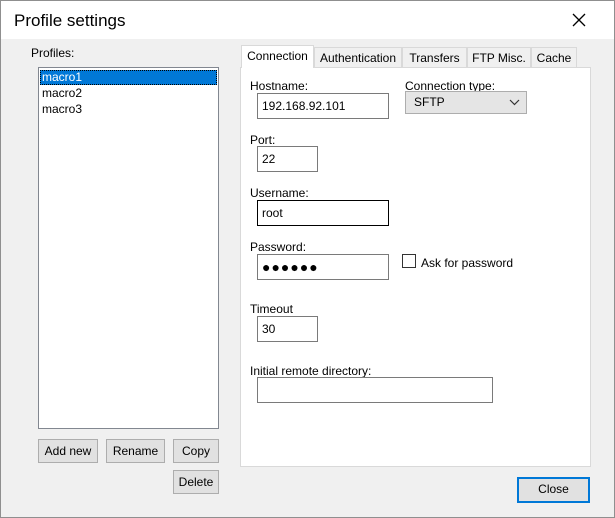 This screenshot has width=615, height=518. I want to click on timeout-label: Timeout, so click(271, 309).